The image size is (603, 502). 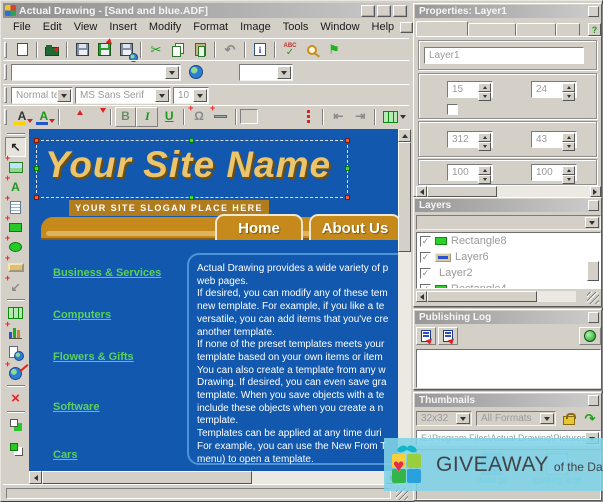 I want to click on pos-y-spinner: 24, so click(x=554, y=91).